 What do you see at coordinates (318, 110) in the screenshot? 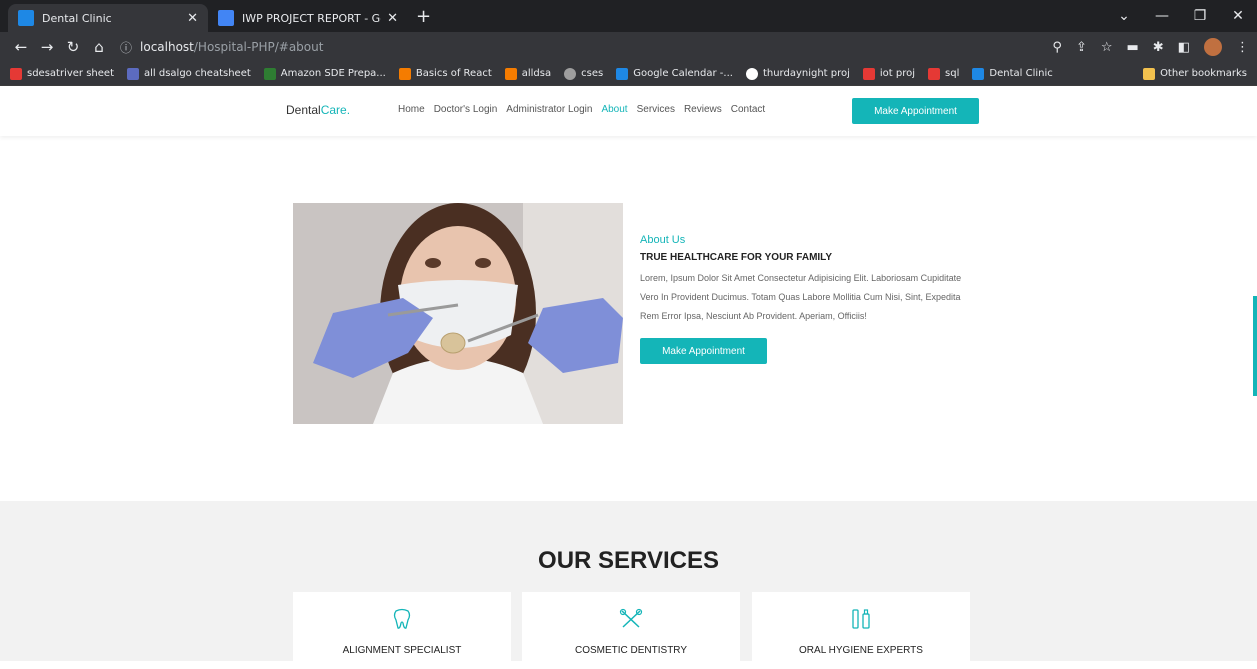
I see `site-logo: DentalCare.` at bounding box center [318, 110].